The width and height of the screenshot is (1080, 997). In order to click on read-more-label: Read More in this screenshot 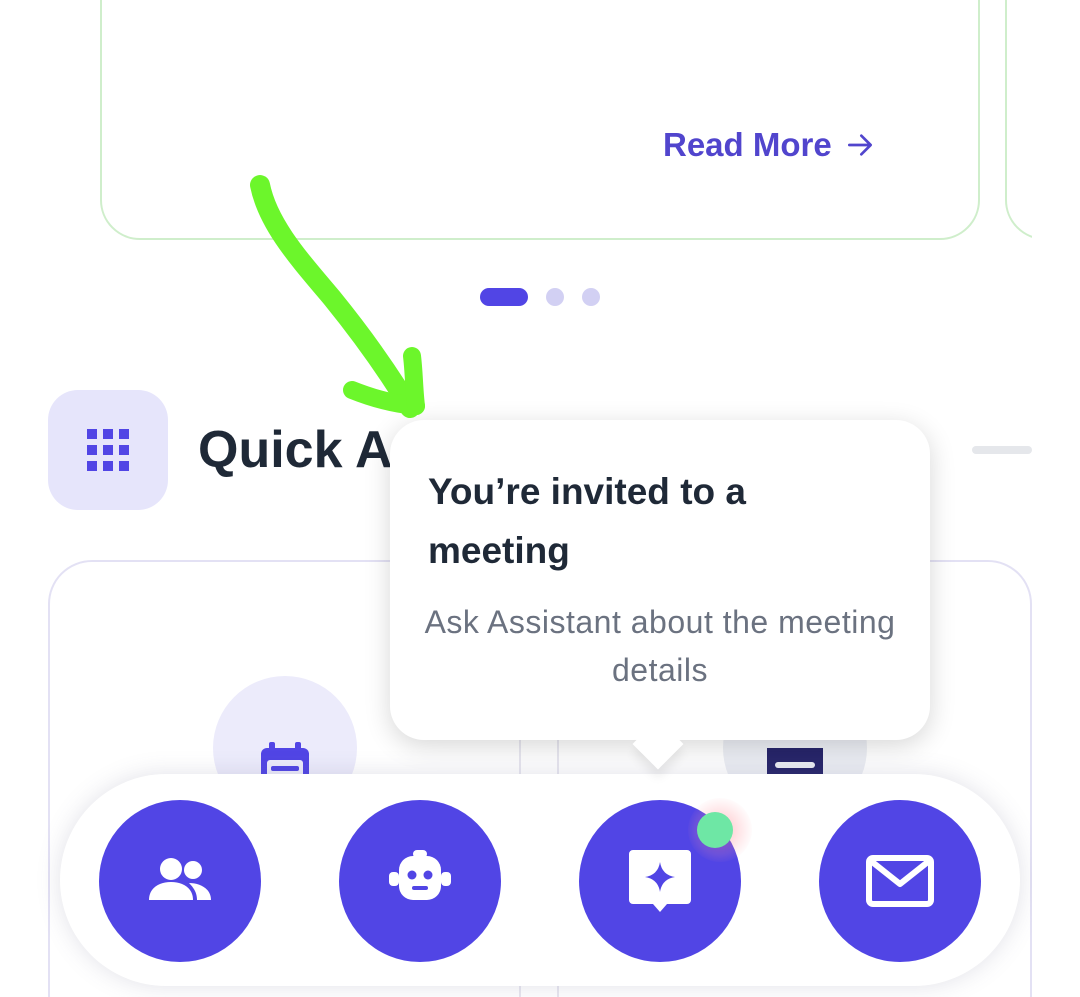, I will do `click(747, 144)`.